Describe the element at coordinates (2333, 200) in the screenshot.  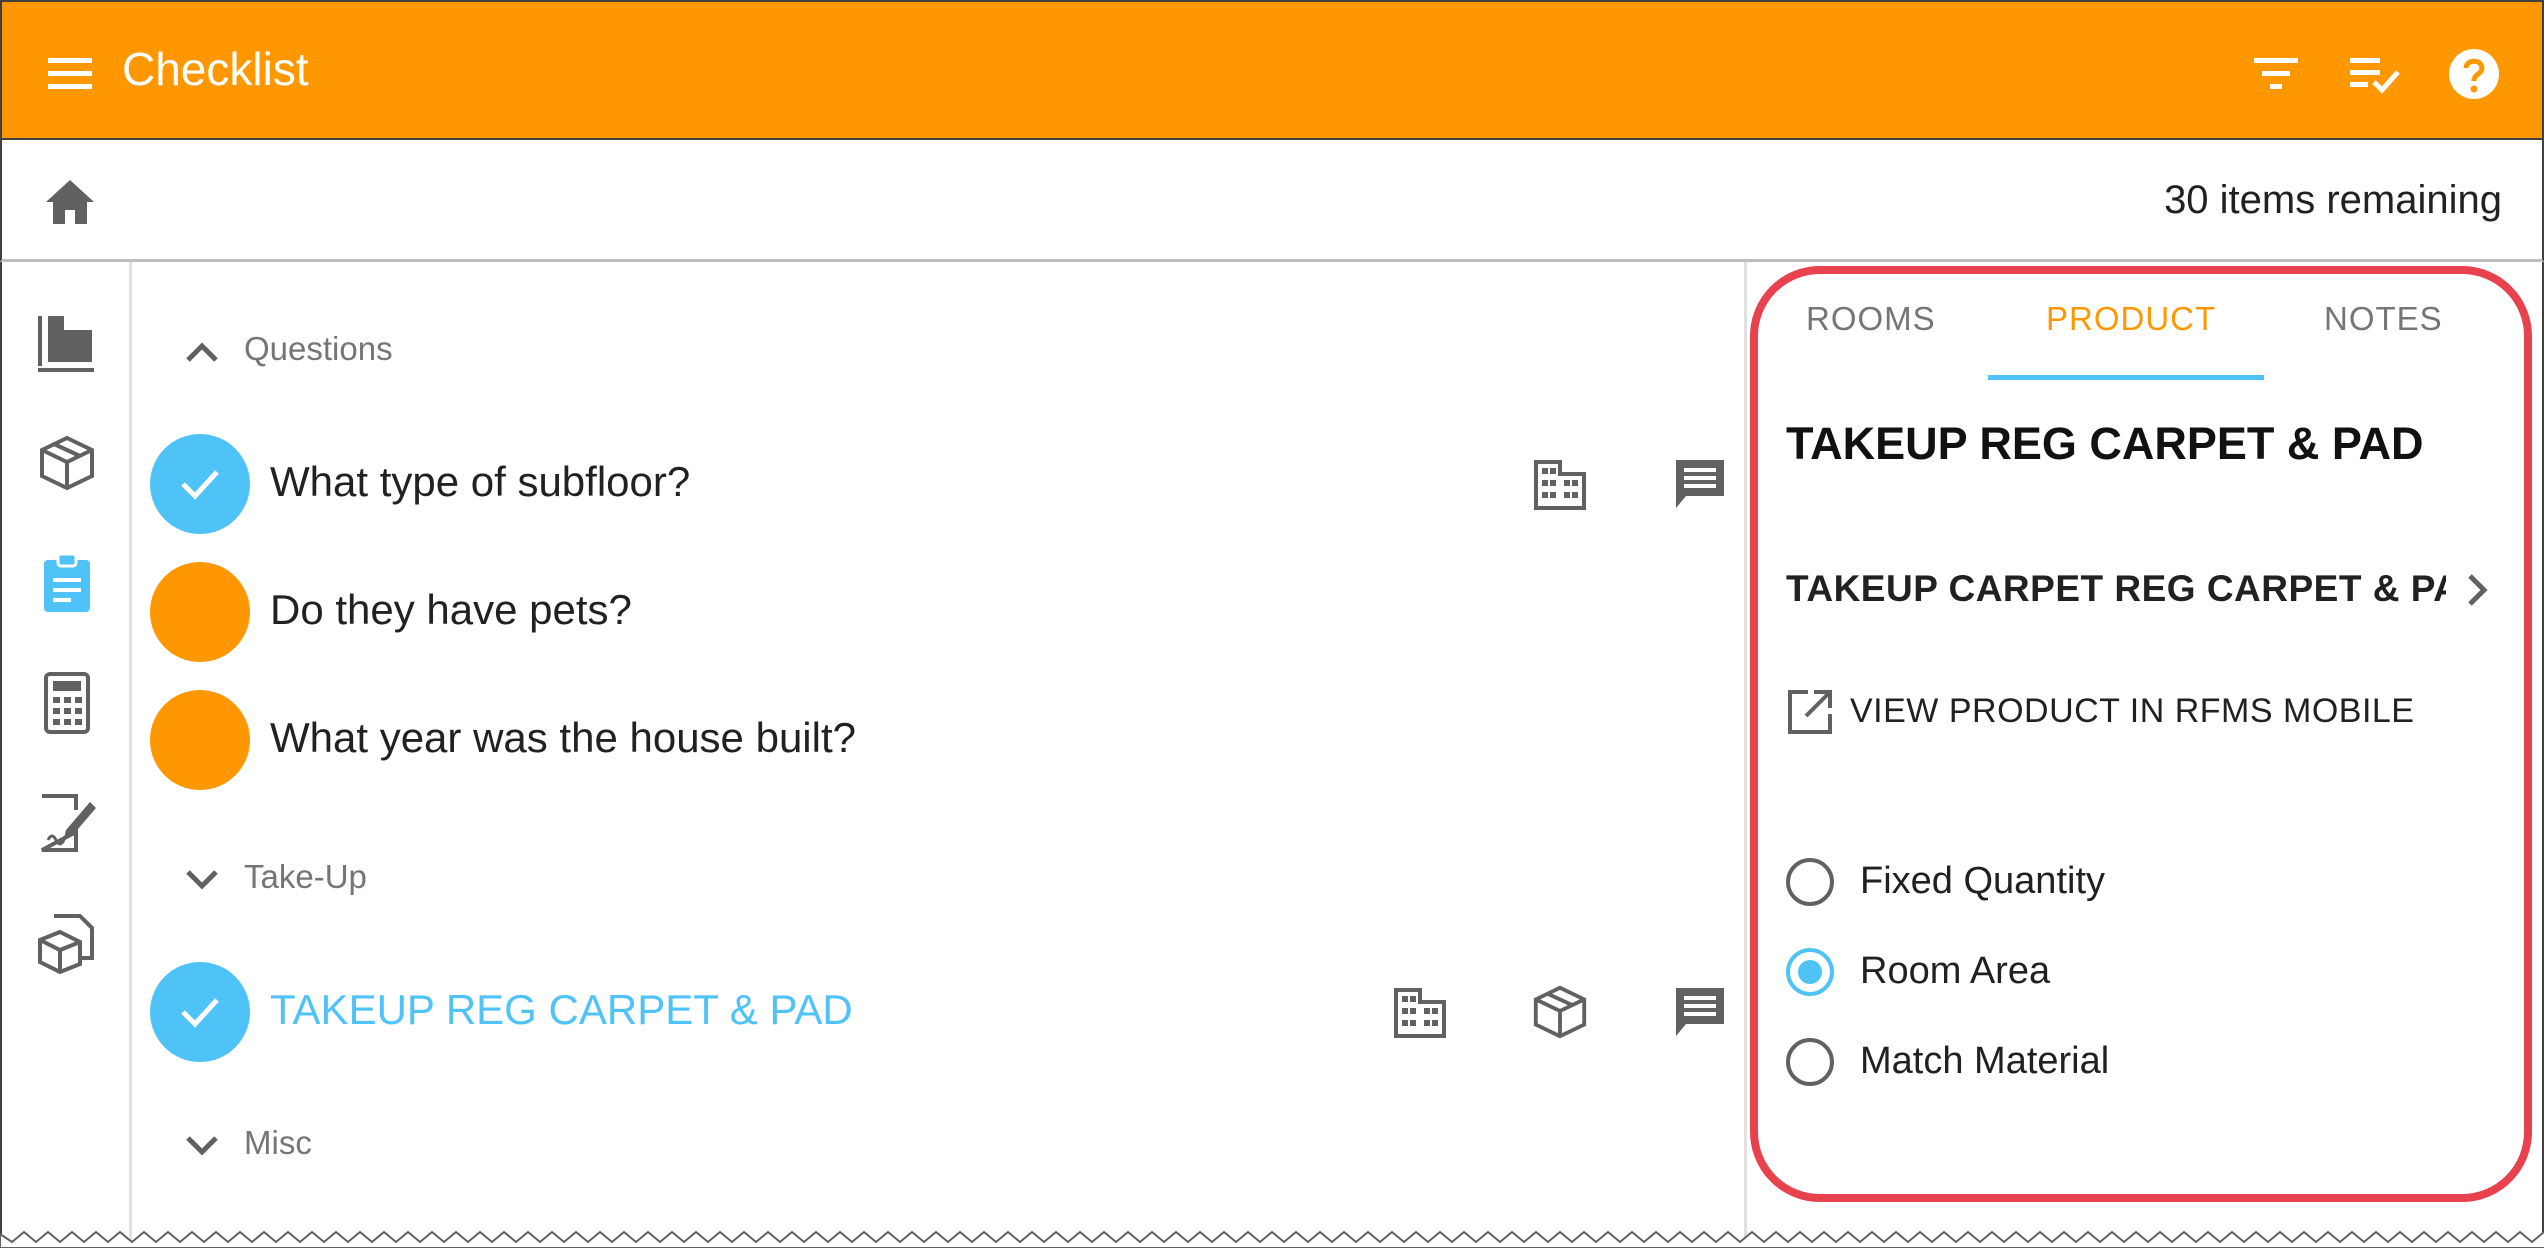
I see `items-remaining-count: 30 items remaining` at that location.